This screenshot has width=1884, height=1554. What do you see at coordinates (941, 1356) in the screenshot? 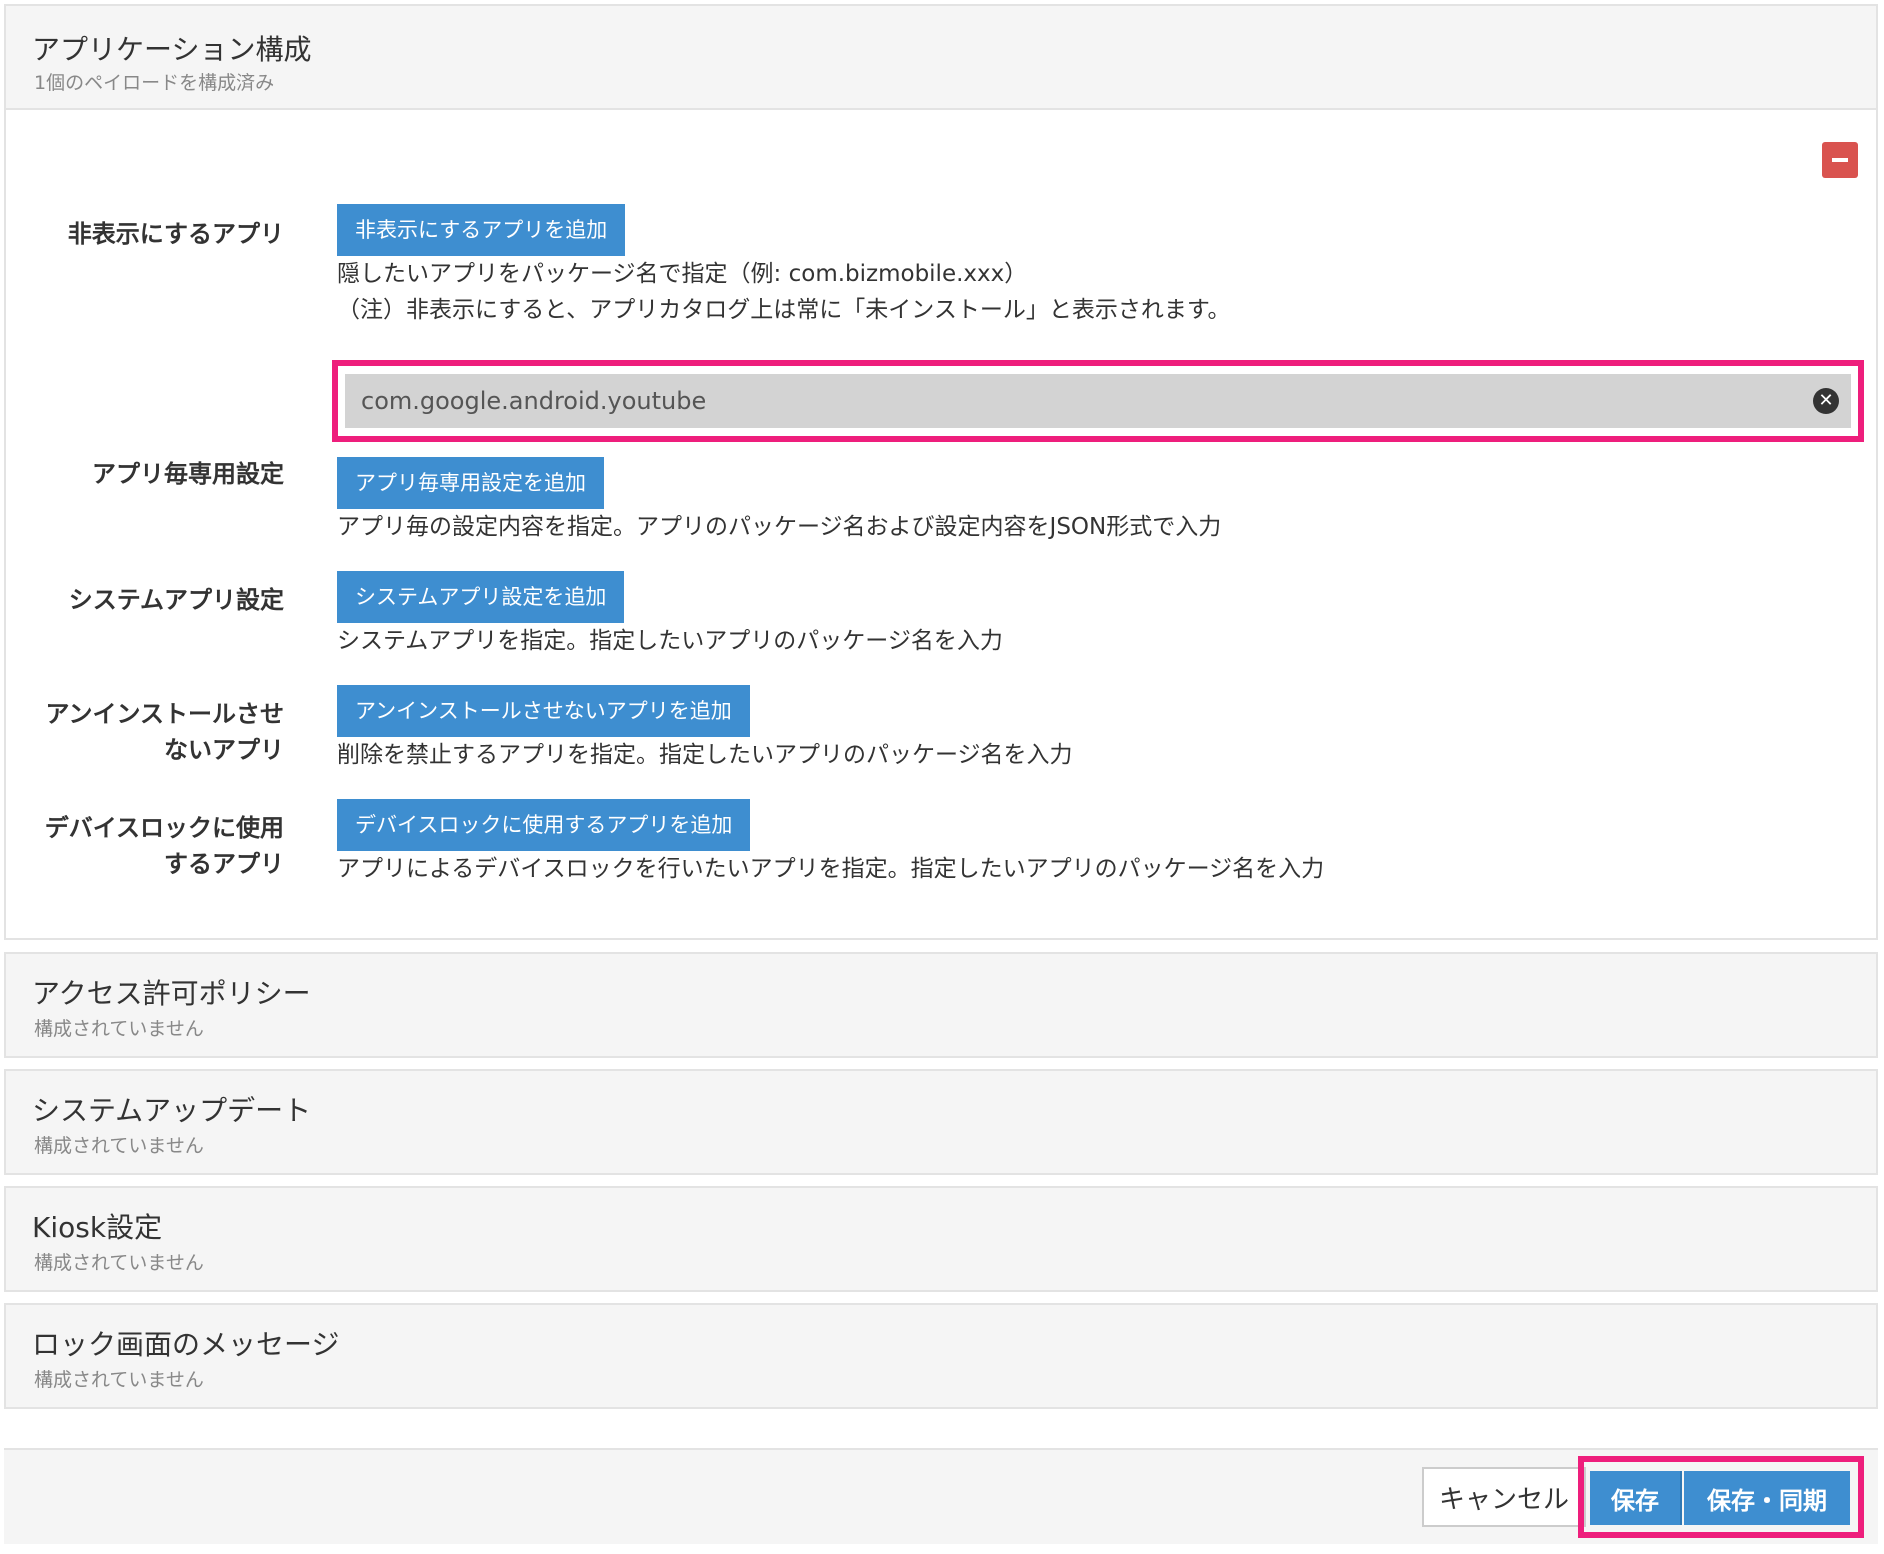
I see `section-lock-screen-message: ロック画面のメッセージ 構成されていません` at bounding box center [941, 1356].